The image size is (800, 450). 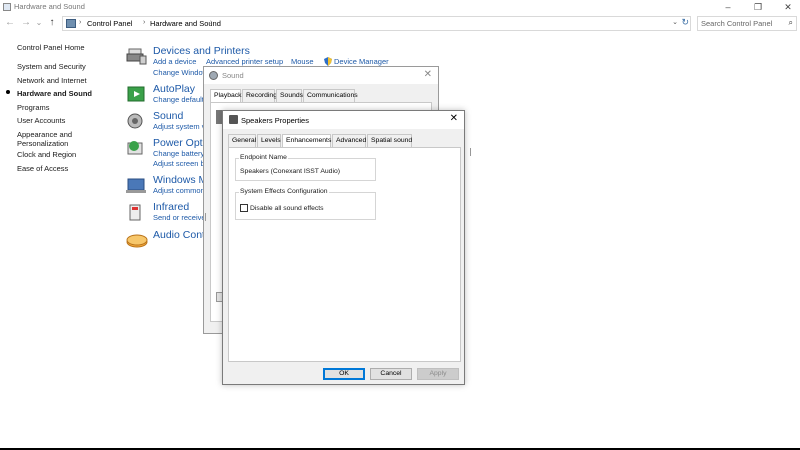 I want to click on category-title: AutoPlay, so click(x=174, y=89).